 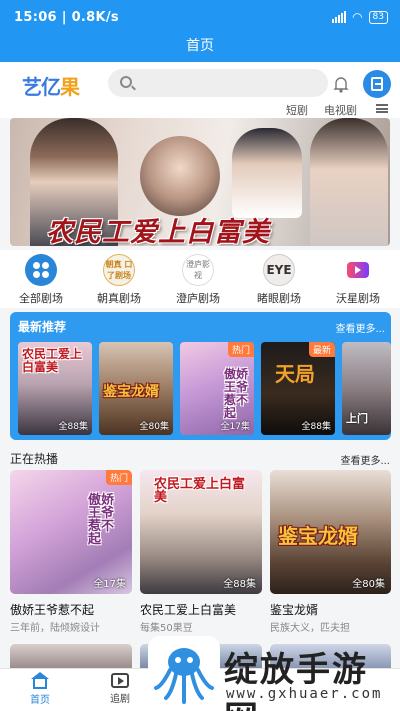 What do you see at coordinates (166, 628) in the screenshot?
I see `hot-item-desc: 每集50果豆` at bounding box center [166, 628].